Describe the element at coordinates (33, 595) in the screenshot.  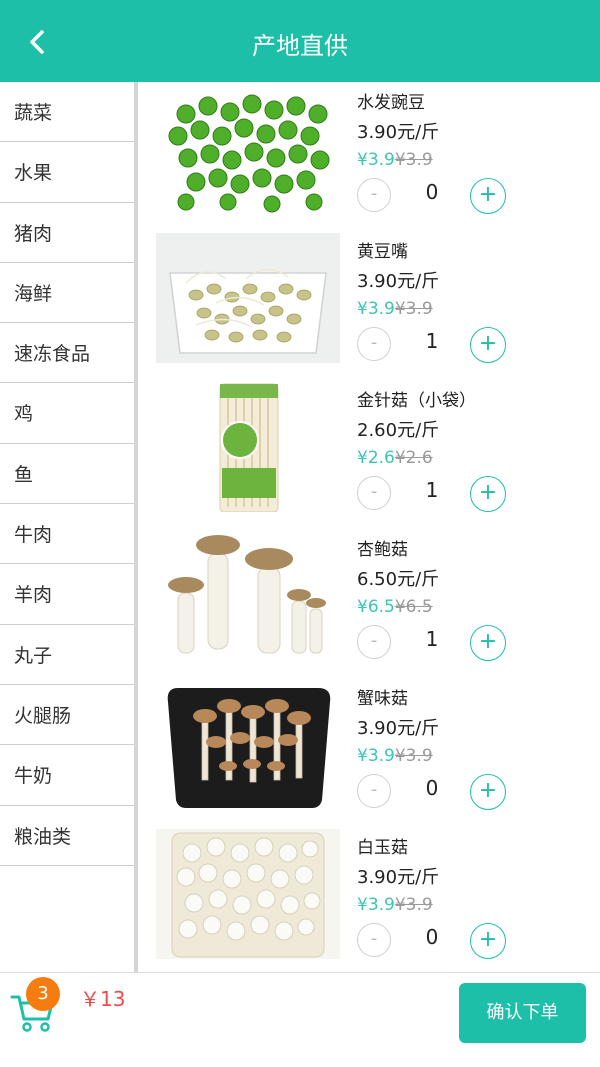
I see `sidebar-item-label: 羊肉` at that location.